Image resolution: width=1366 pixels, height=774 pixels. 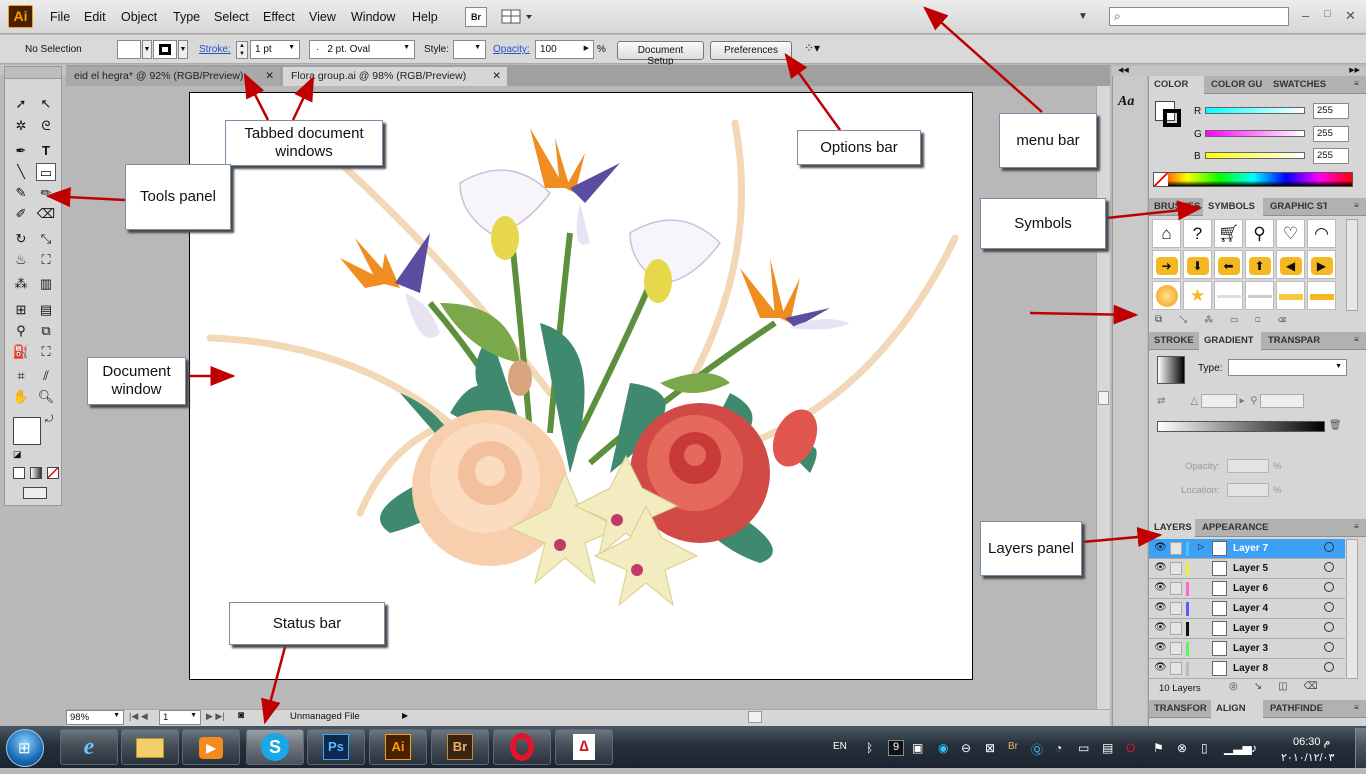 What do you see at coordinates (1126, 102) in the screenshot?
I see `character-panel-icon: Aa` at bounding box center [1126, 102].